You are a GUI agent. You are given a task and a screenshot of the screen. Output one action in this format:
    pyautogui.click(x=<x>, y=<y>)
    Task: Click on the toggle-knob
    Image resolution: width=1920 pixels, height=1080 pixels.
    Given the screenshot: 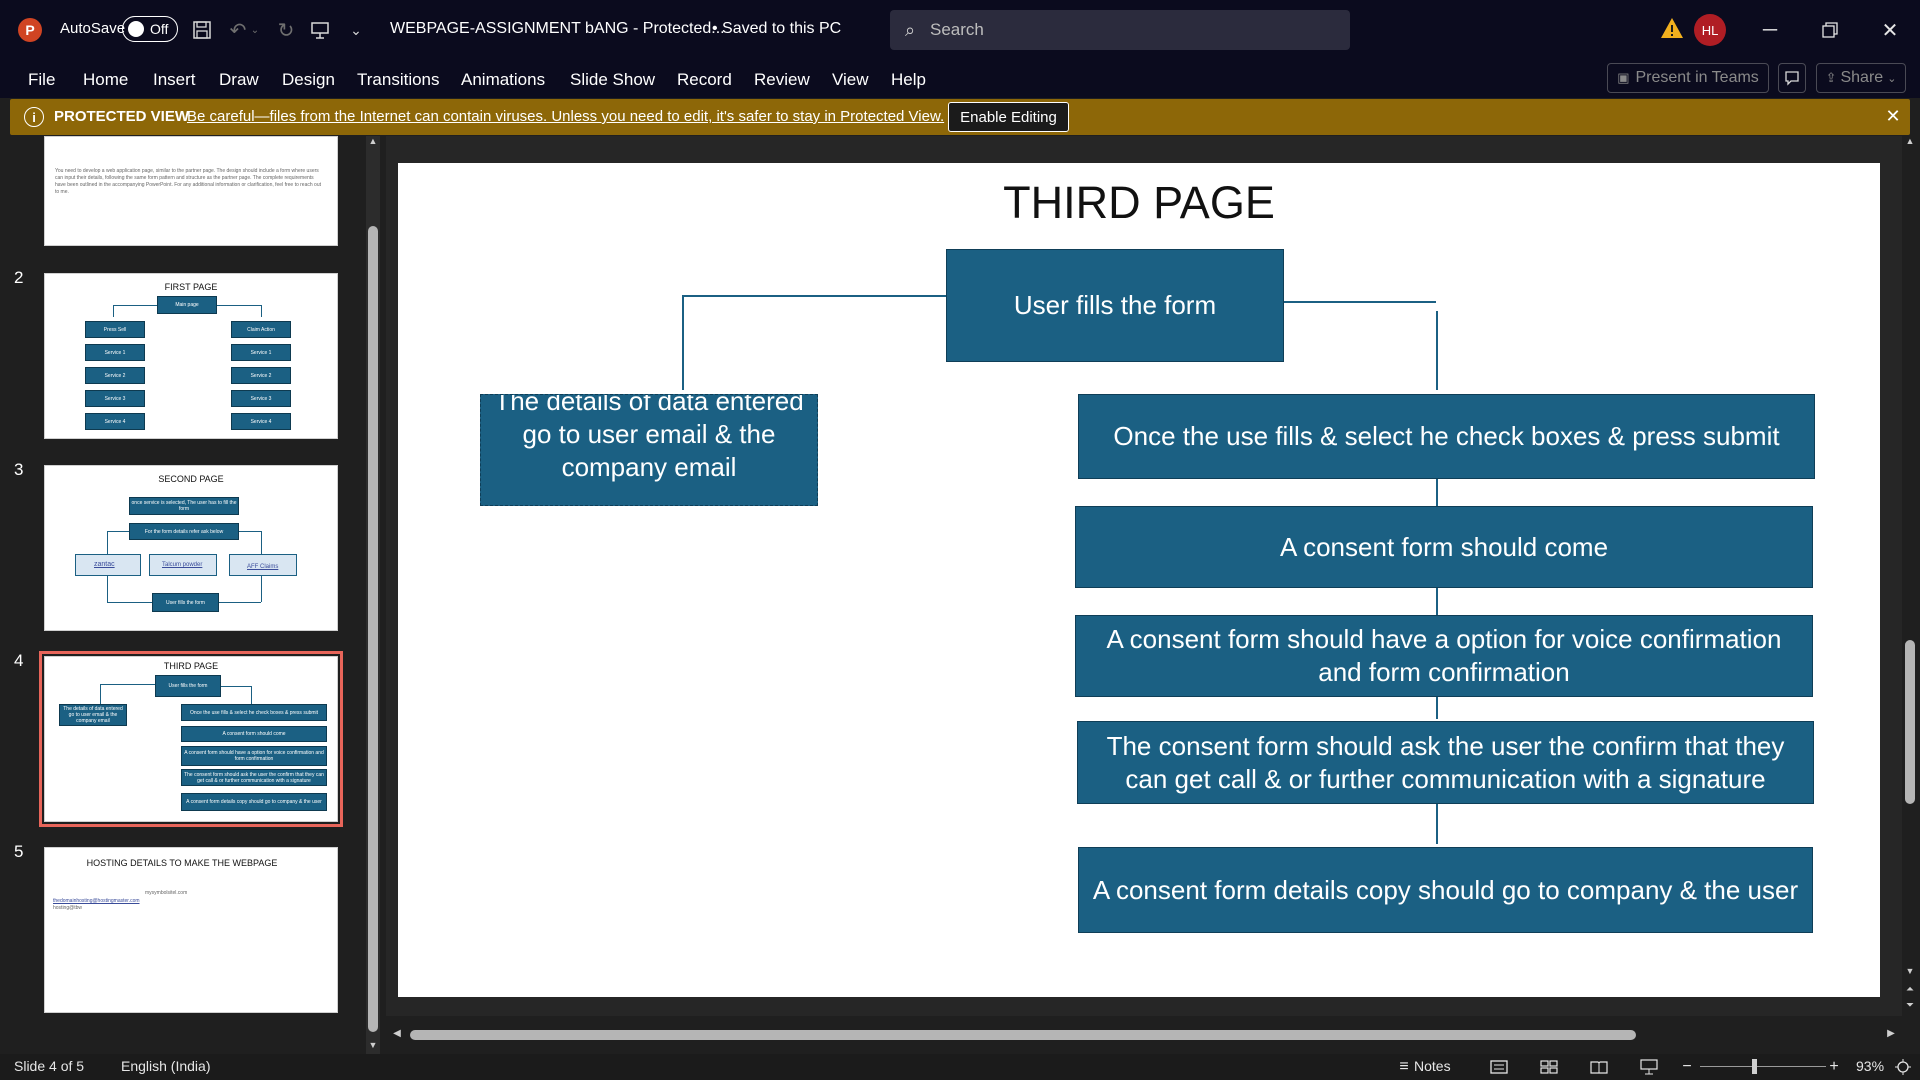 What is the action you would take?
    pyautogui.click(x=136, y=29)
    